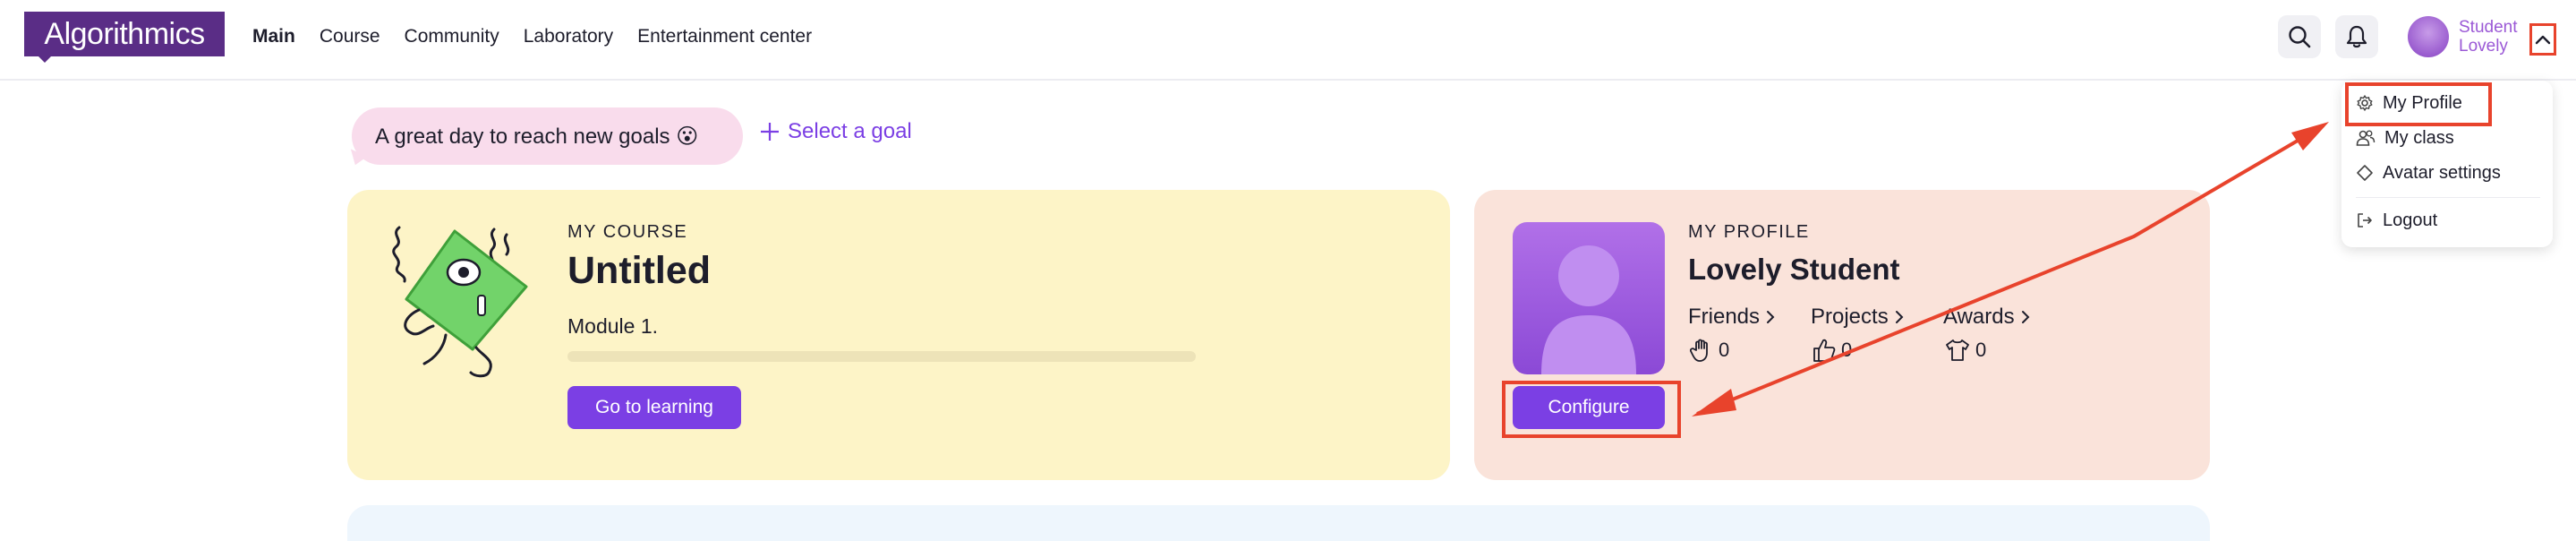  Describe the element at coordinates (460, 302) in the screenshot. I see `course-mascot-illustration` at that location.